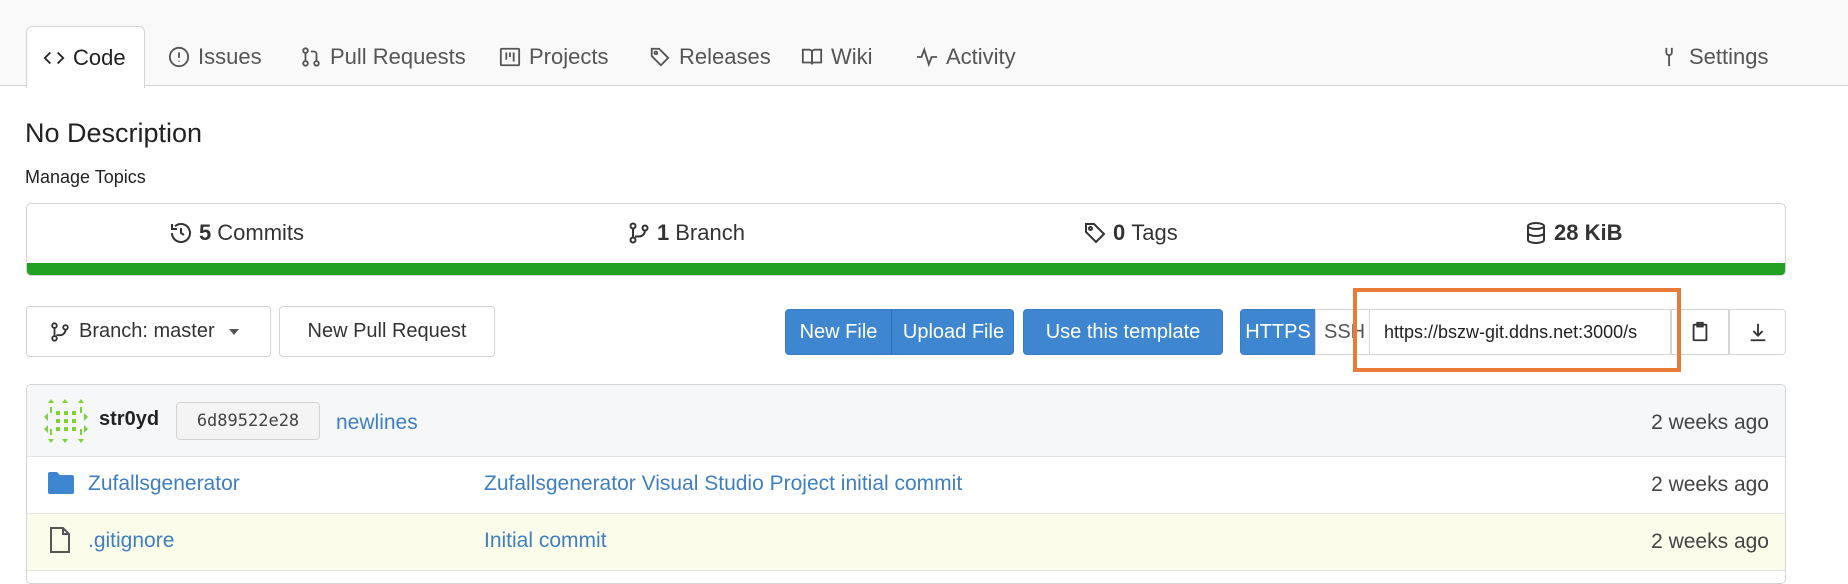  What do you see at coordinates (1517, 330) in the screenshot?
I see `clone-url-highlight` at bounding box center [1517, 330].